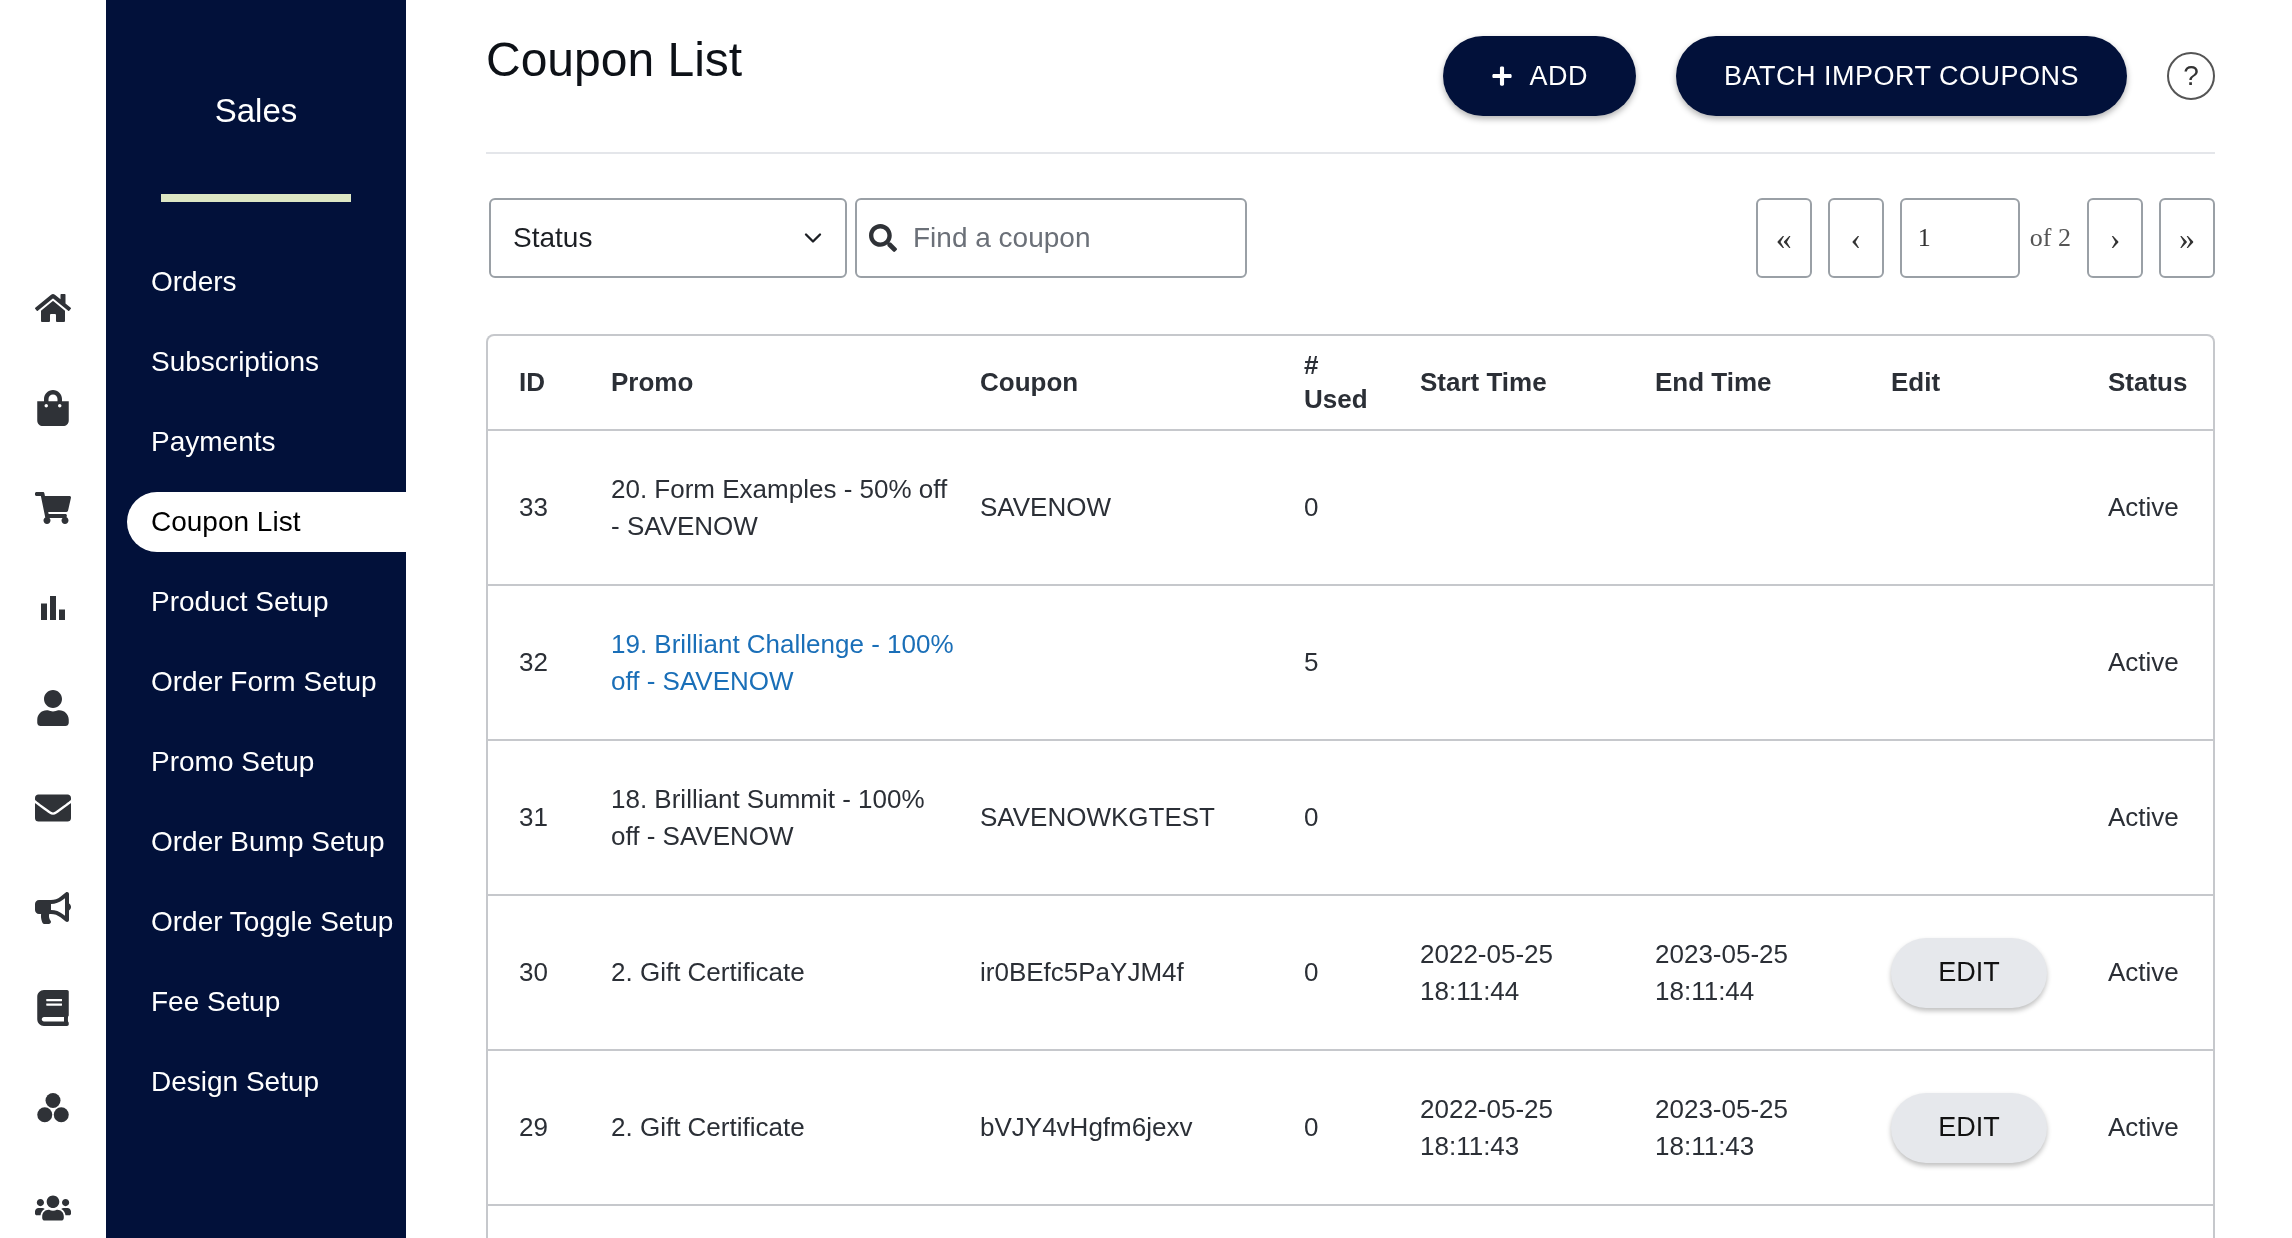  Describe the element at coordinates (1959, 238) in the screenshot. I see `page-number-field: 1` at that location.